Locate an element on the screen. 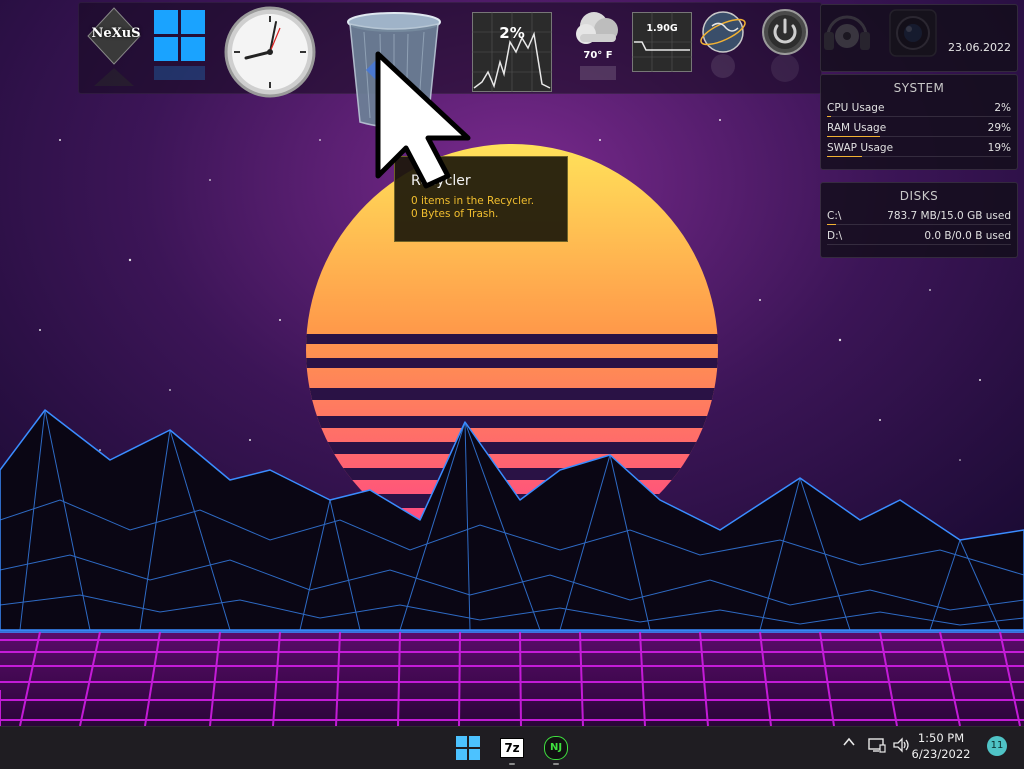  windows-logo-icon is located at coordinates (468, 748).